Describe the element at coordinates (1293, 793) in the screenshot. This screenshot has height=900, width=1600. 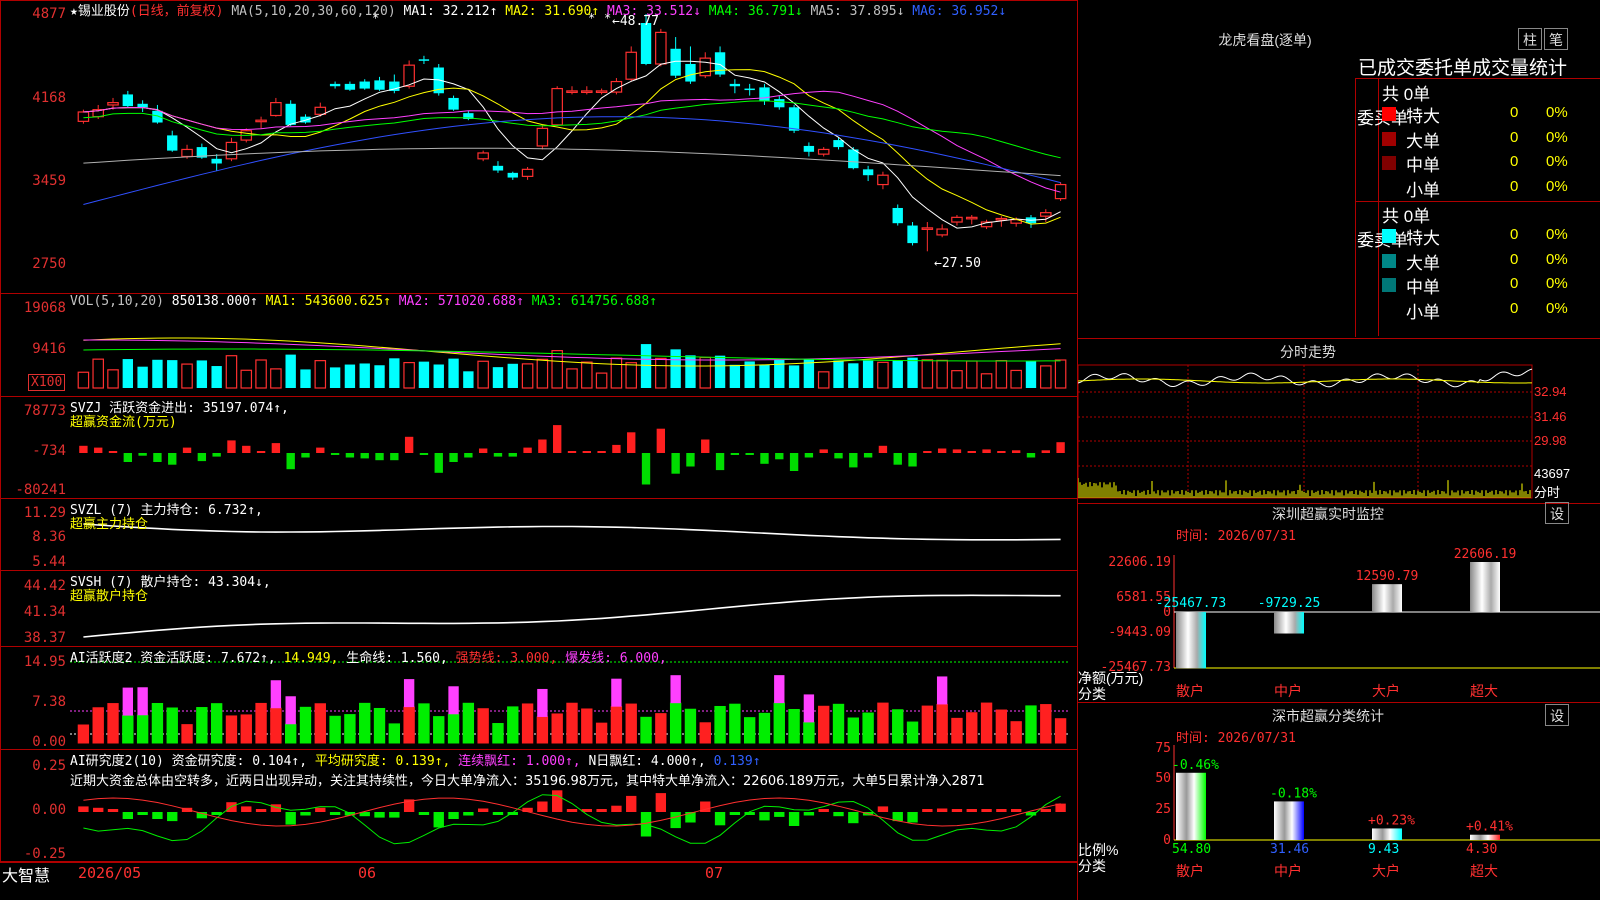
I see `stat-bar-change: -0.18%` at that location.